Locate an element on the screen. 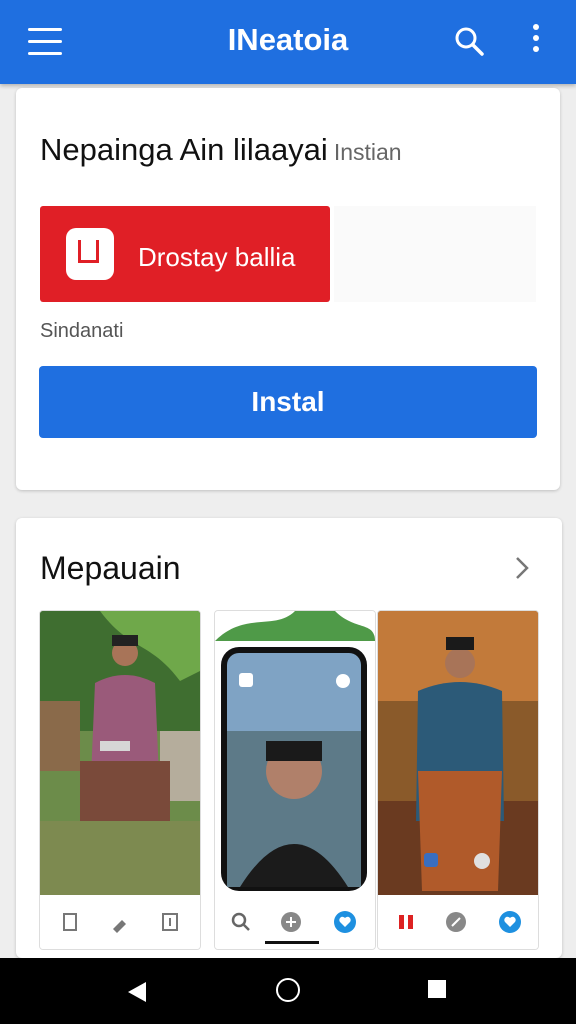 The width and height of the screenshot is (576, 1024). more-vert-icon is located at coordinates (536, 41).